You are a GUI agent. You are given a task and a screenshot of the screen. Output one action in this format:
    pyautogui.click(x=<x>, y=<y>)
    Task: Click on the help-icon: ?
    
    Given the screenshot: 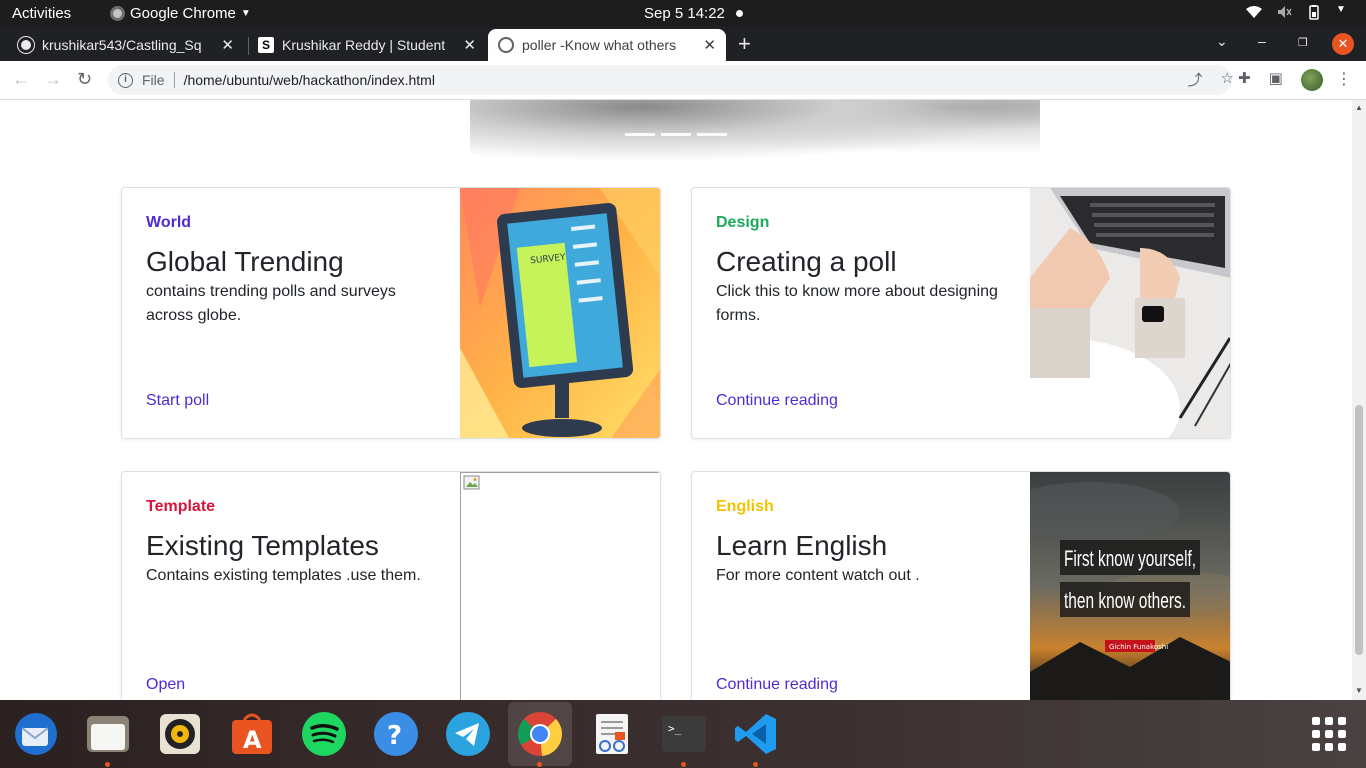 What is the action you would take?
    pyautogui.click(x=396, y=734)
    